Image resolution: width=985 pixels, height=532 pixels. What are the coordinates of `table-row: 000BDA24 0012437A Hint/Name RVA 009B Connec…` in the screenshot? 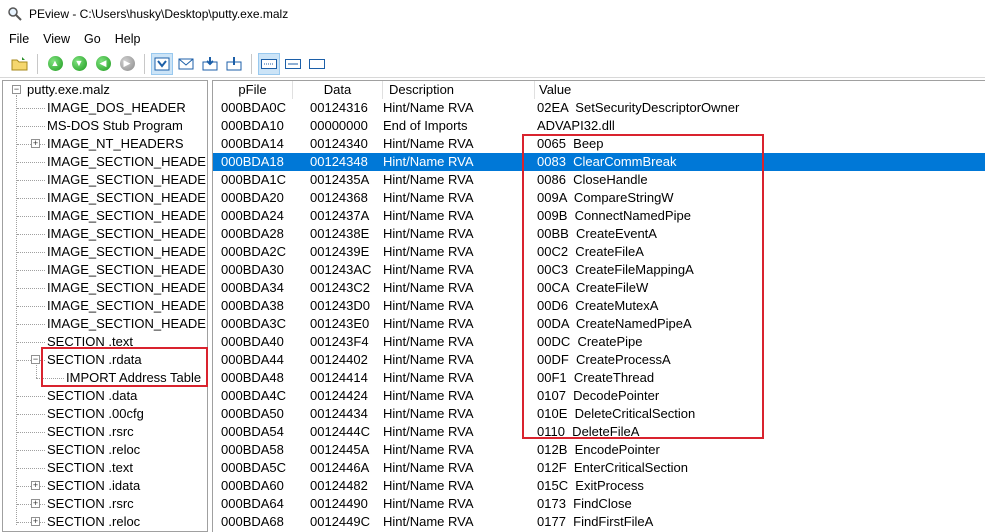 It's located at (599, 216).